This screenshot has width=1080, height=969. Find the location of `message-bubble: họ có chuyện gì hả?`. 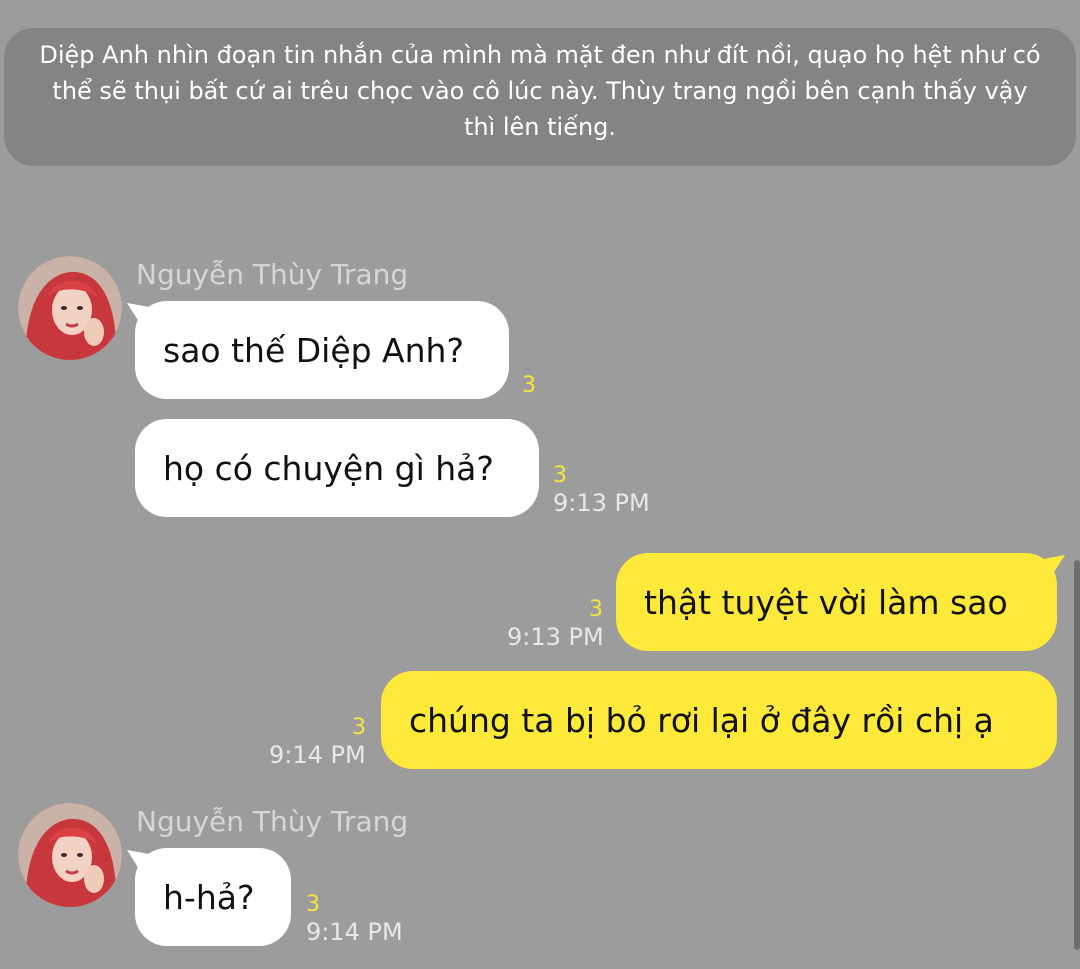

message-bubble: họ có chuyện gì hả? is located at coordinates (337, 468).